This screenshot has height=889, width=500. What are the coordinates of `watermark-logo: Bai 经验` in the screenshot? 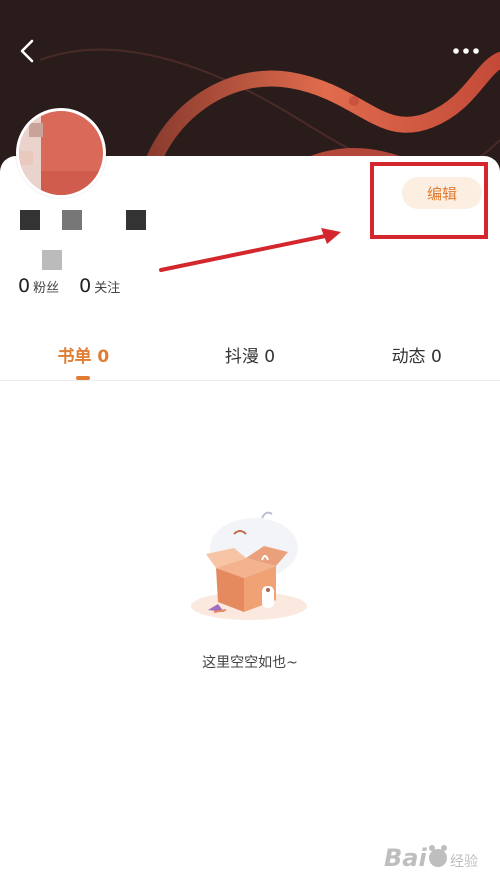 It's located at (438, 860).